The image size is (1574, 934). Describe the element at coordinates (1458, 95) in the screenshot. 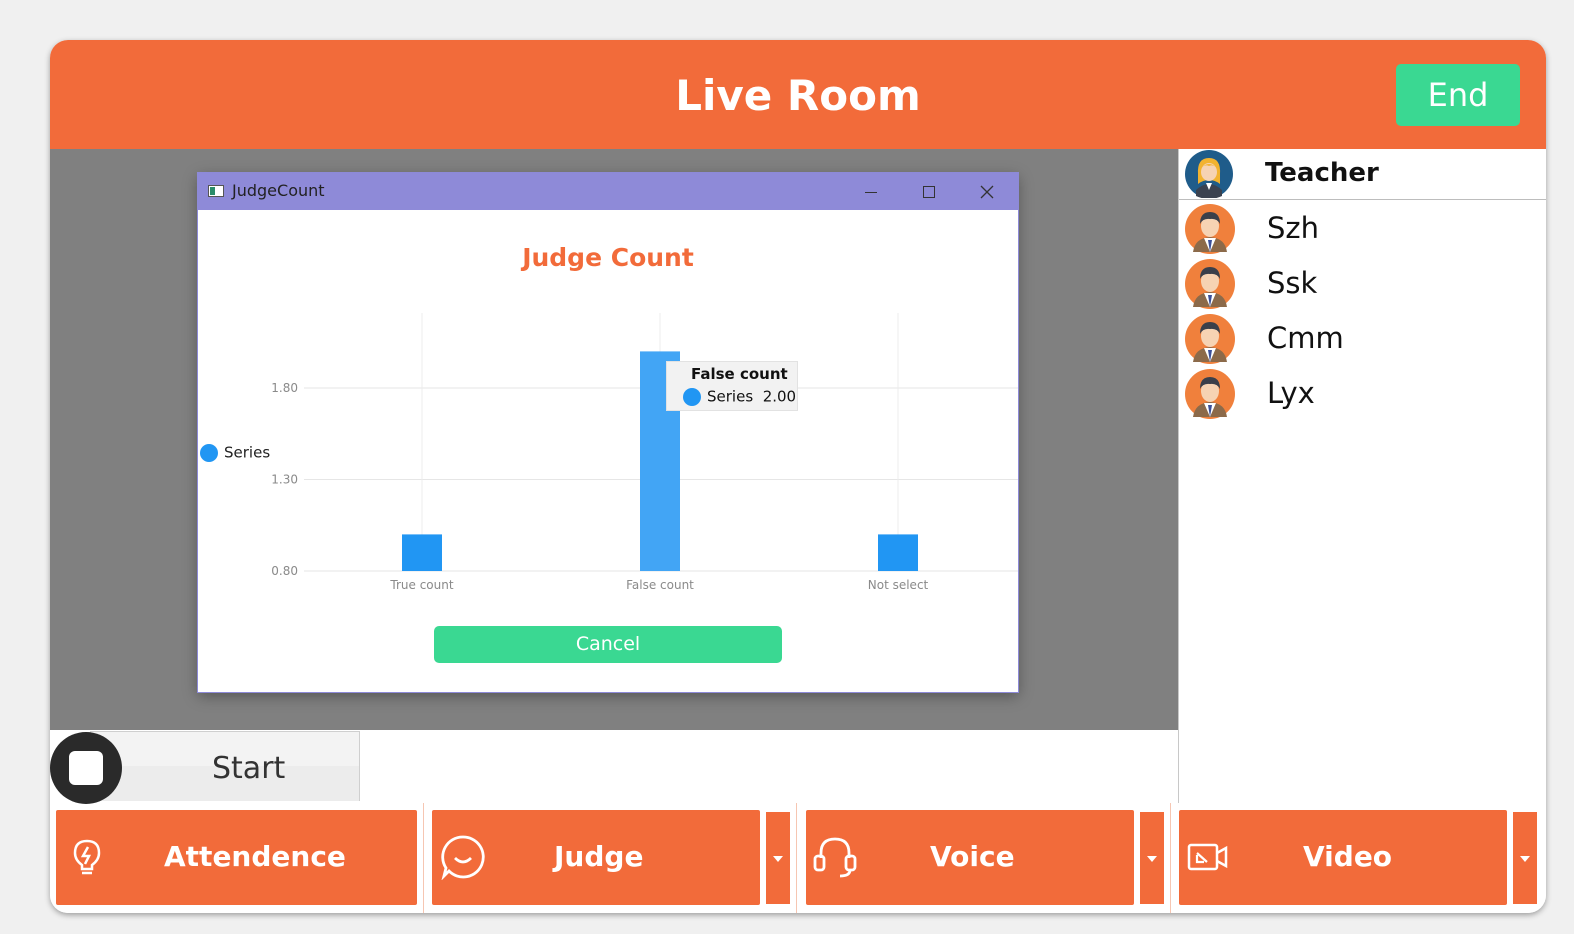

I see `end-button: End` at that location.